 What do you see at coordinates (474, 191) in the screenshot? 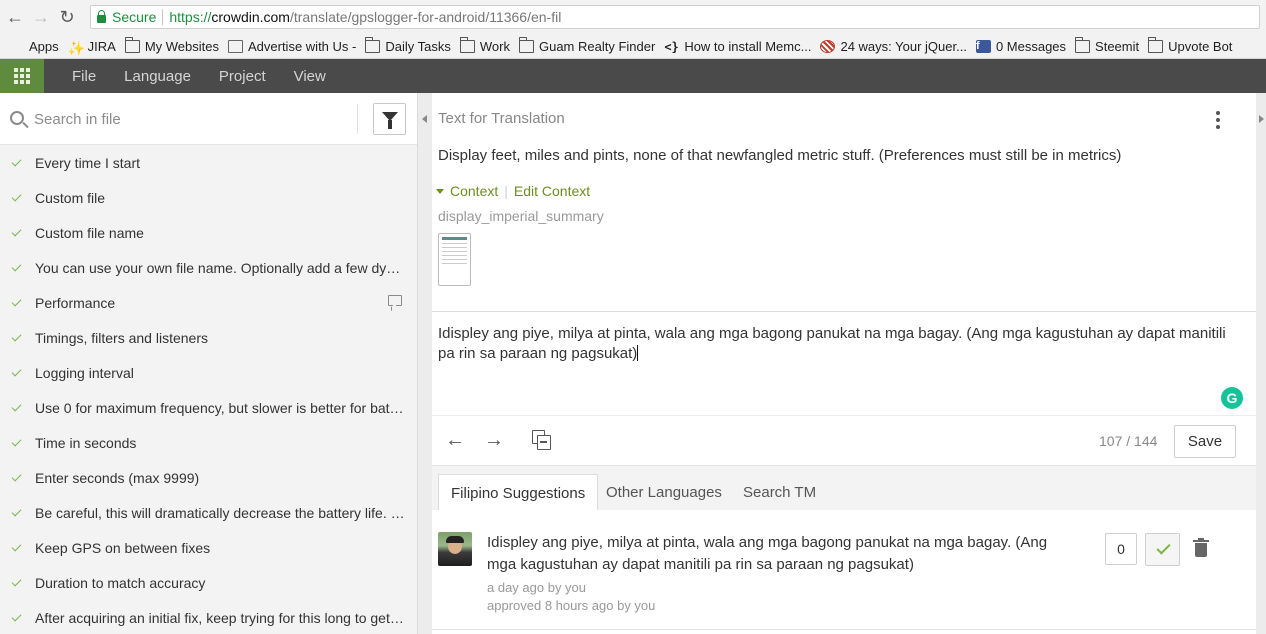
I see `context-toggle: Context` at bounding box center [474, 191].